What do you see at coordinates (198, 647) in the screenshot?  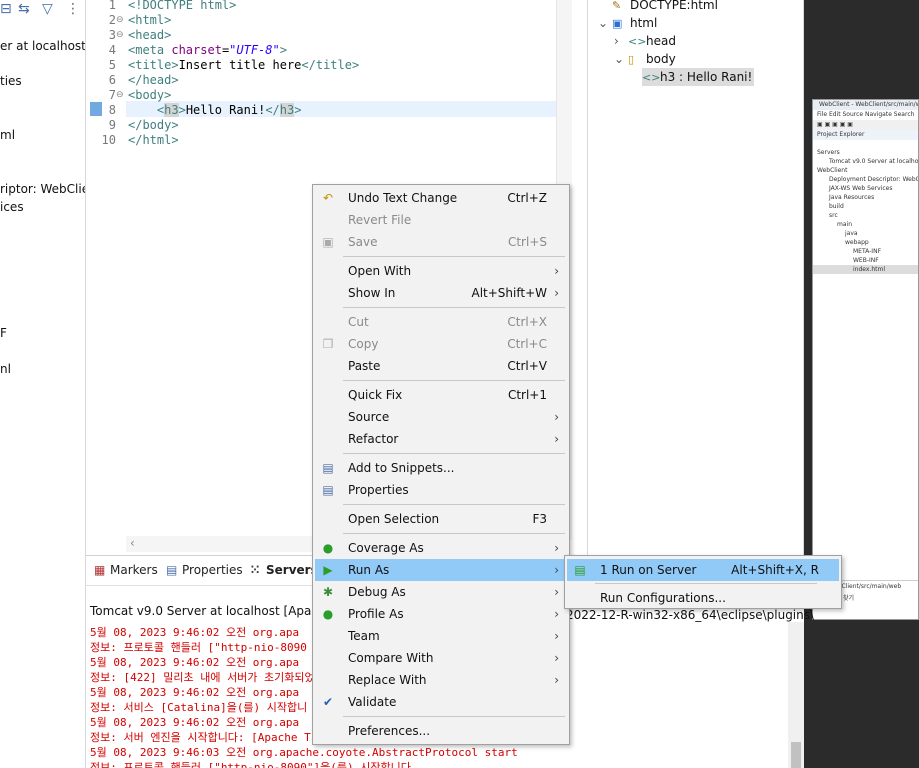 I see `console-line: 정보: 프로토콜 핸들러 ["http-nio-8090` at bounding box center [198, 647].